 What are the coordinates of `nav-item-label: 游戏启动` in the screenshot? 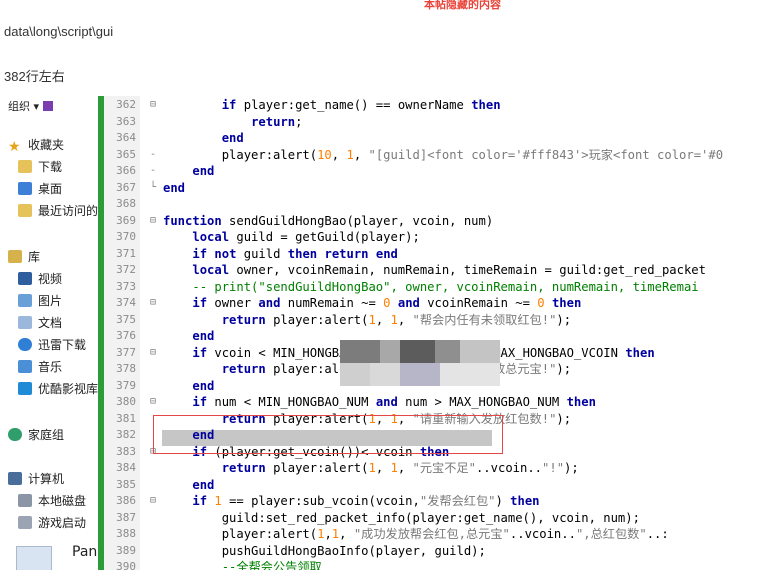 It's located at (62, 523).